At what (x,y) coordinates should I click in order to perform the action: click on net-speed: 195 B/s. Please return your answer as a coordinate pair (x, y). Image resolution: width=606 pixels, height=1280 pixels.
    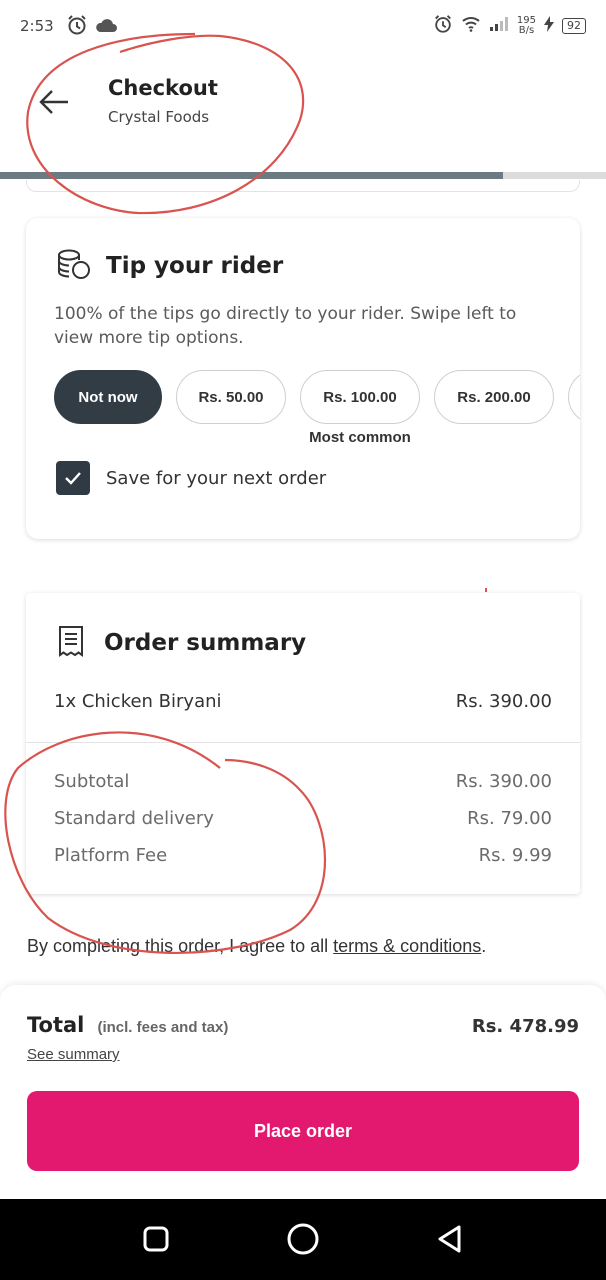
    Looking at the image, I should click on (526, 25).